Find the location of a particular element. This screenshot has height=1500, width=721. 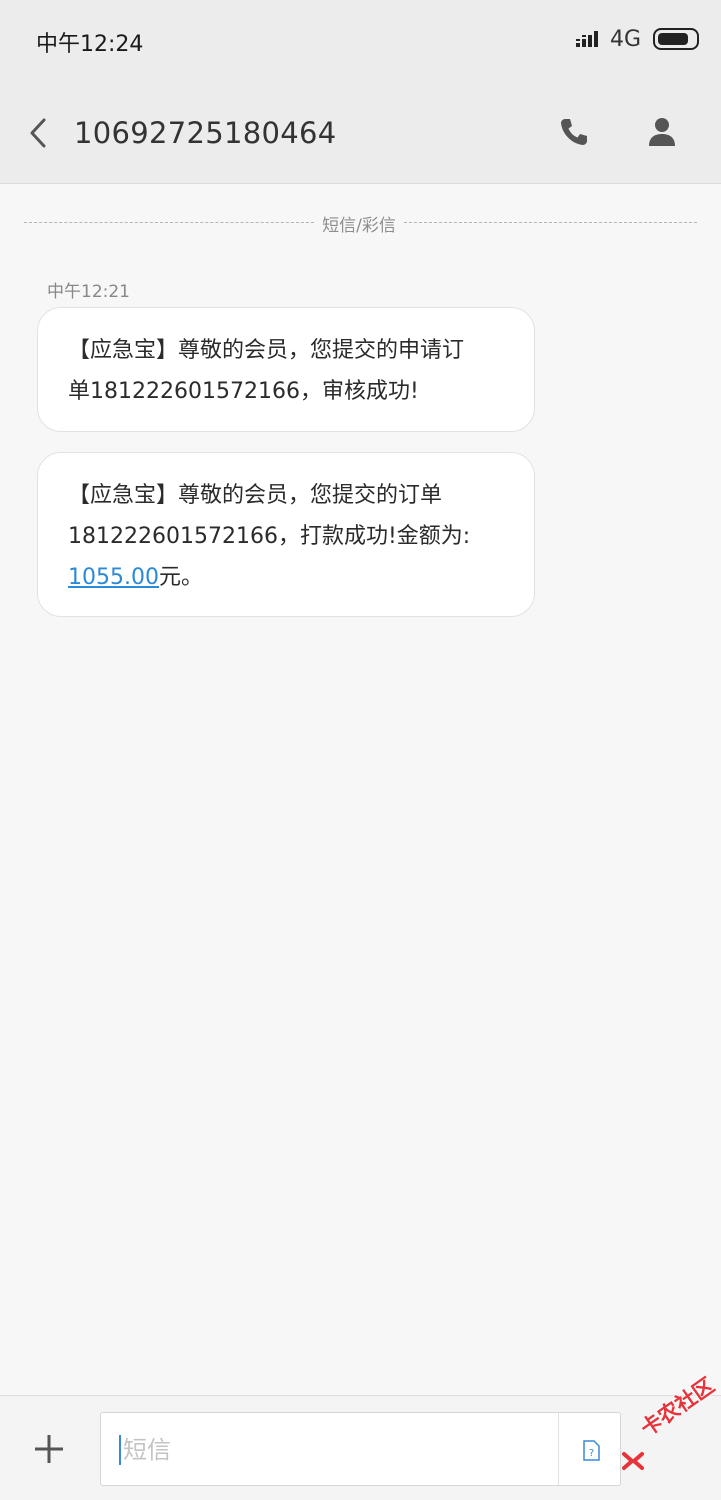

status-bar: 中午12:24 4G is located at coordinates (360, 40).